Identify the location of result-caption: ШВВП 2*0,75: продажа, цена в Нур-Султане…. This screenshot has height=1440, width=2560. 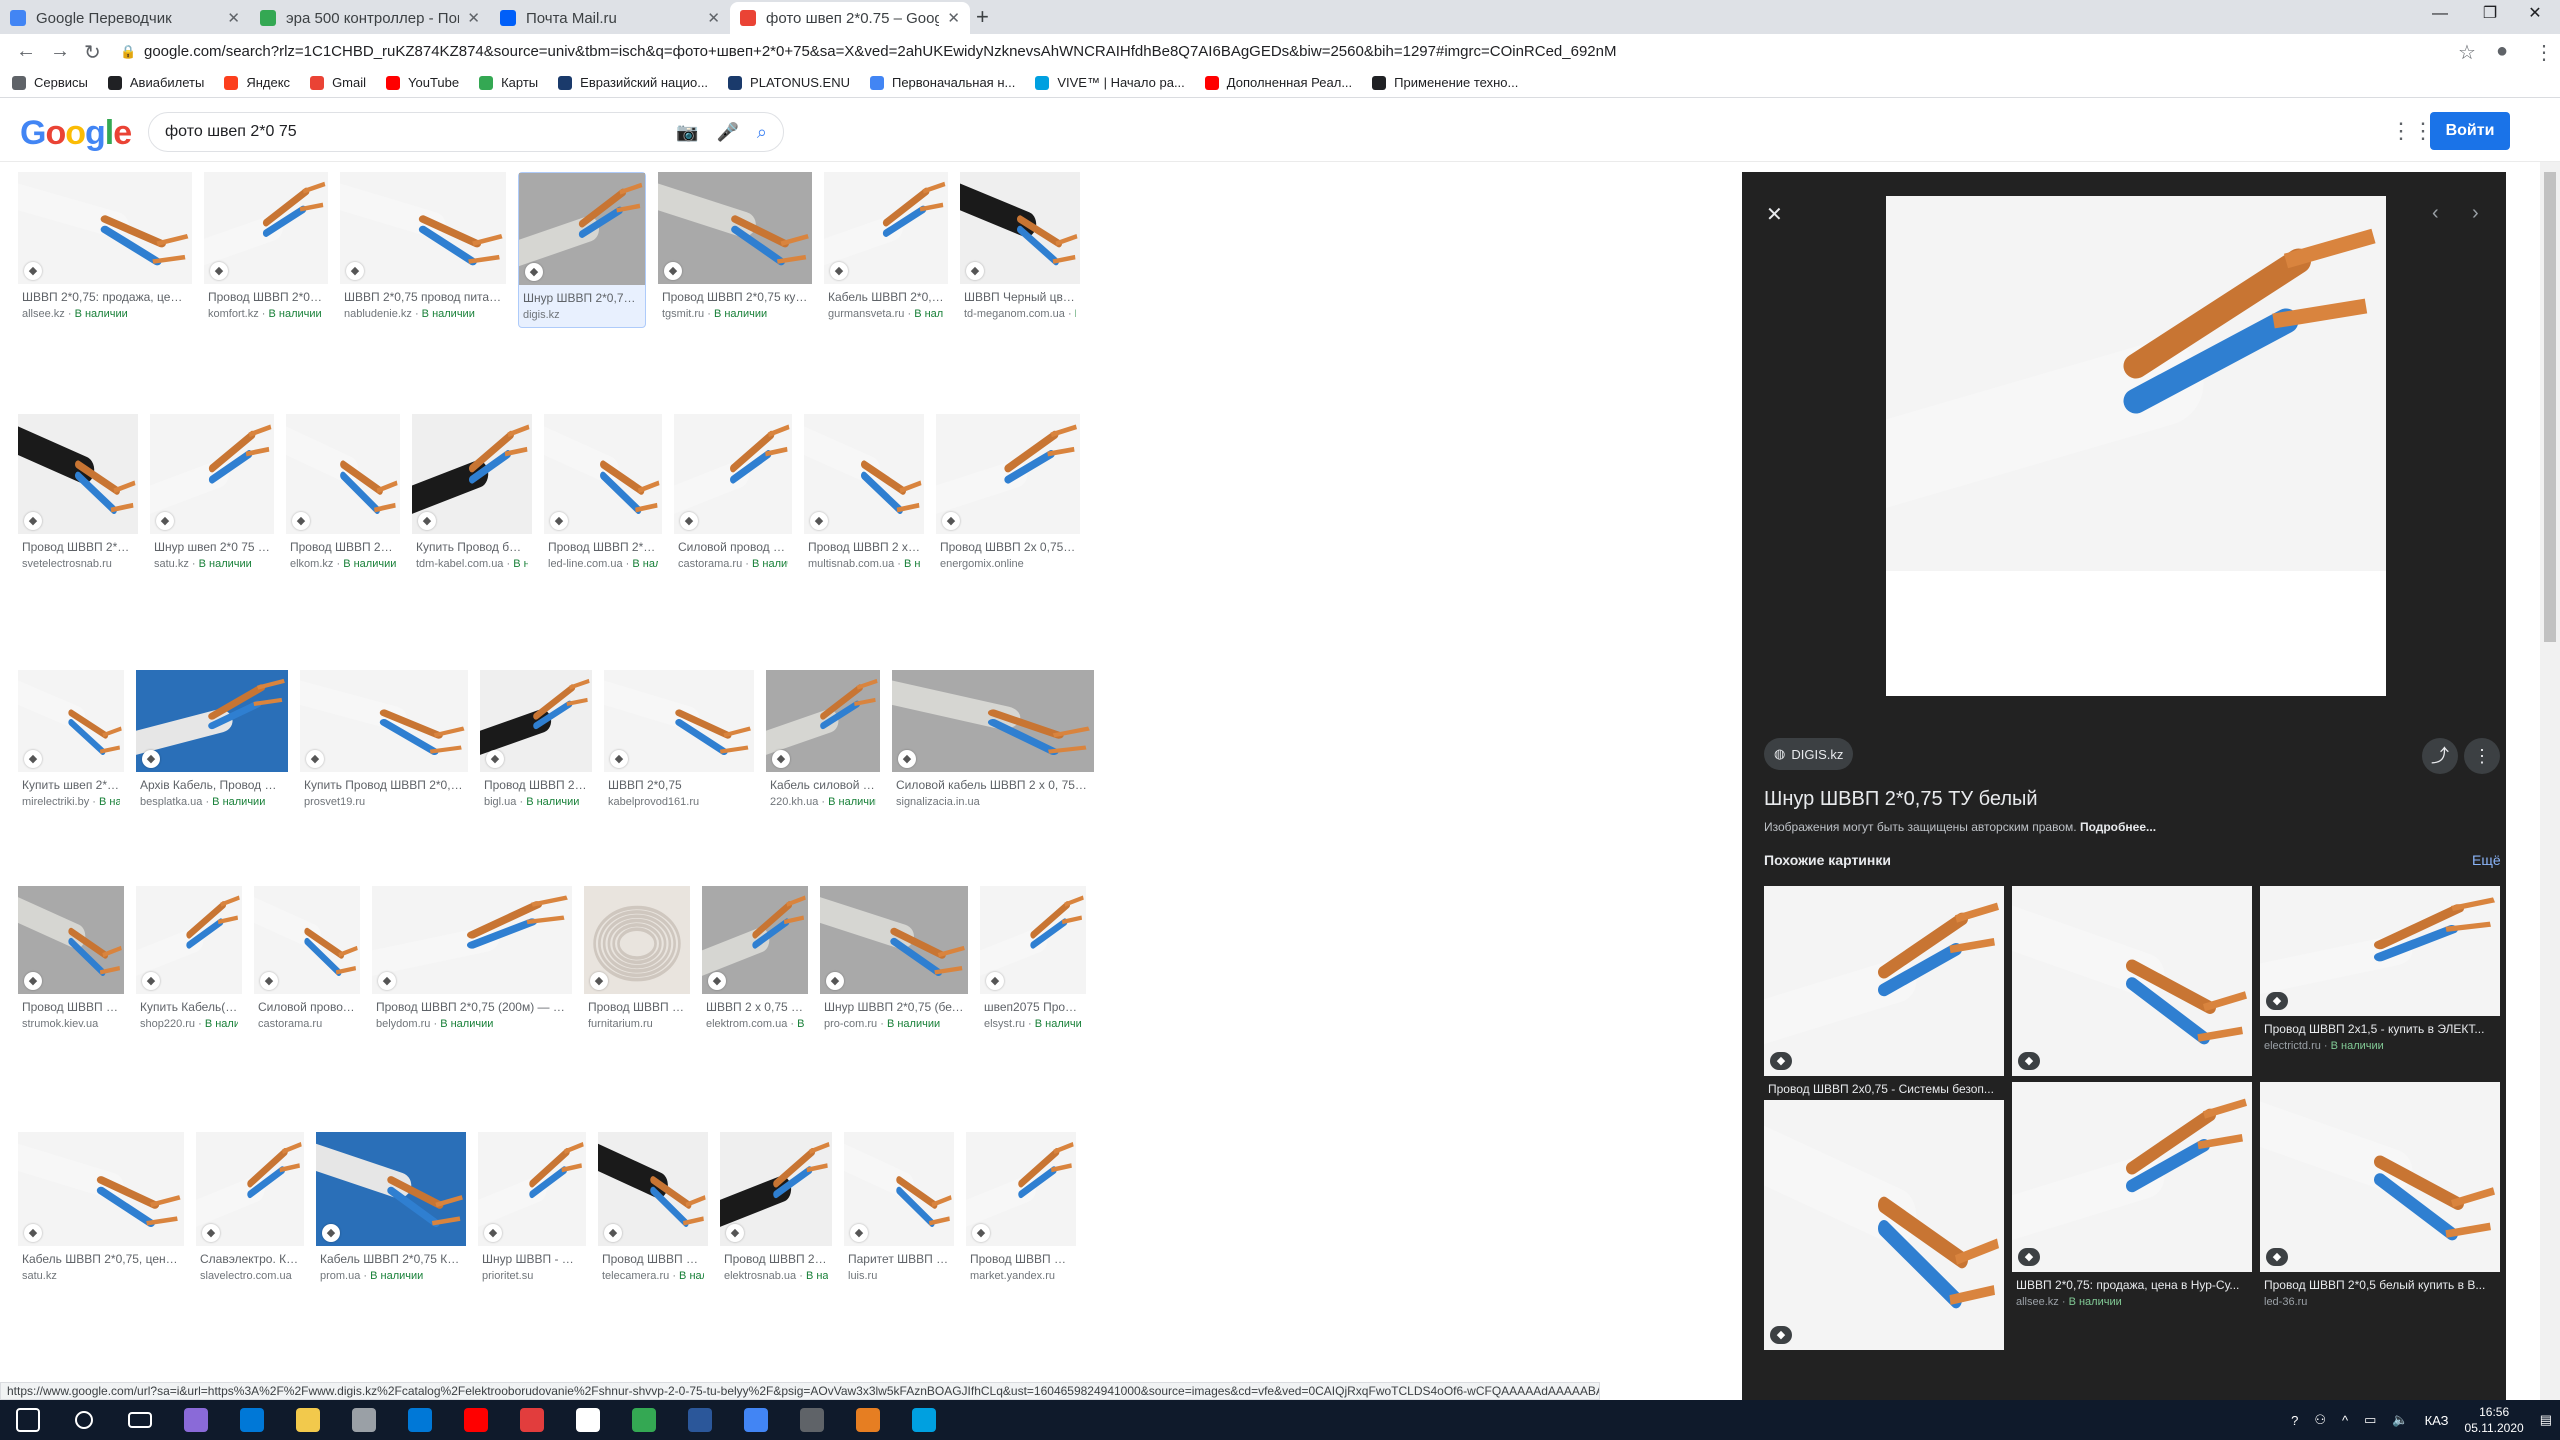
(105, 297).